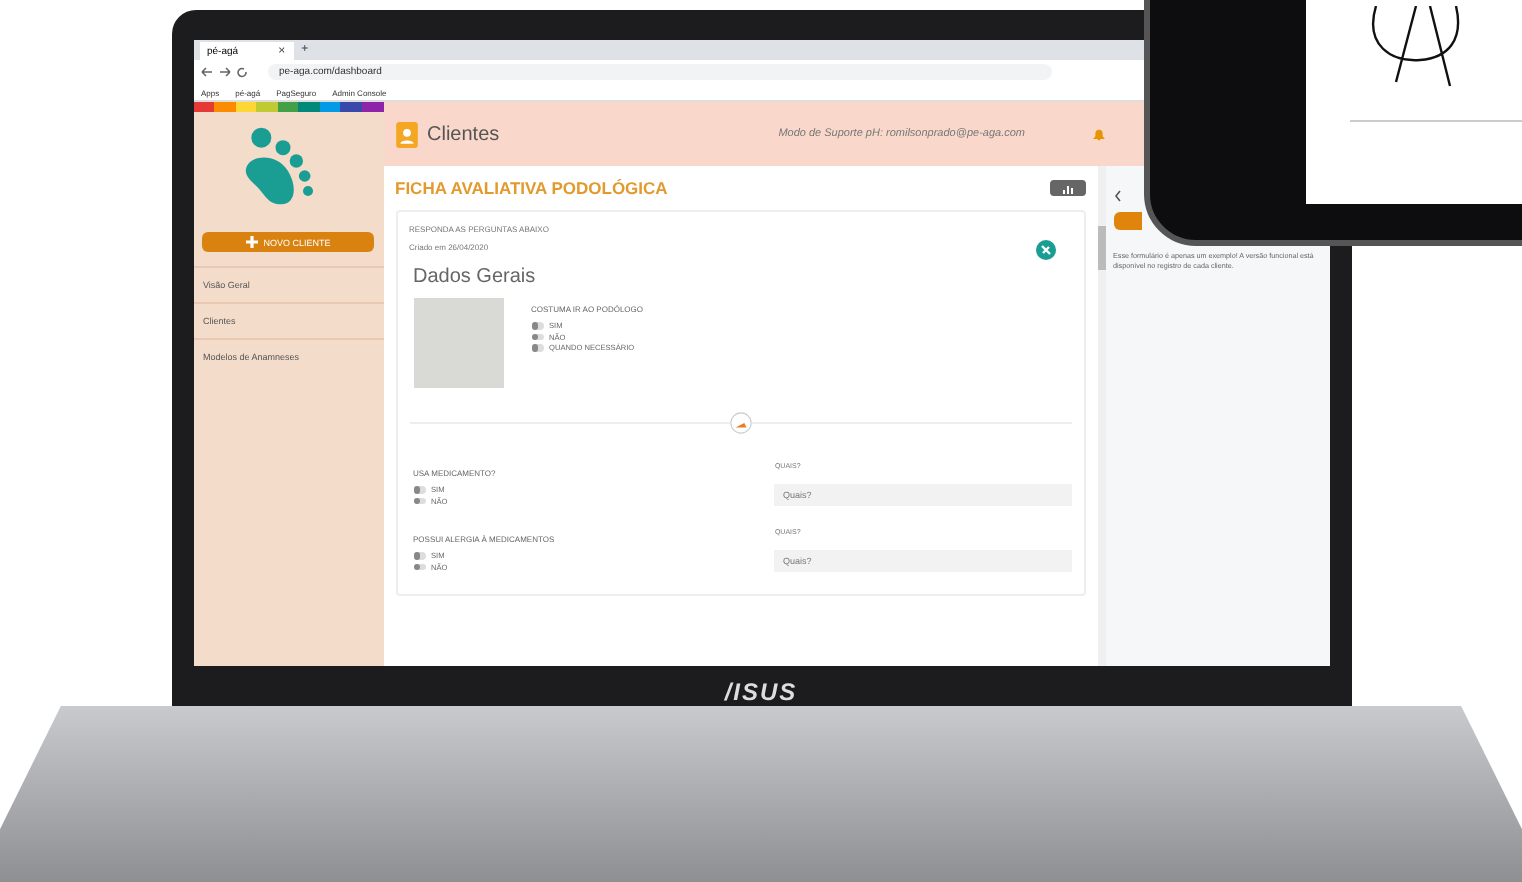  Describe the element at coordinates (1098, 134) in the screenshot. I see `bell-icon` at that location.